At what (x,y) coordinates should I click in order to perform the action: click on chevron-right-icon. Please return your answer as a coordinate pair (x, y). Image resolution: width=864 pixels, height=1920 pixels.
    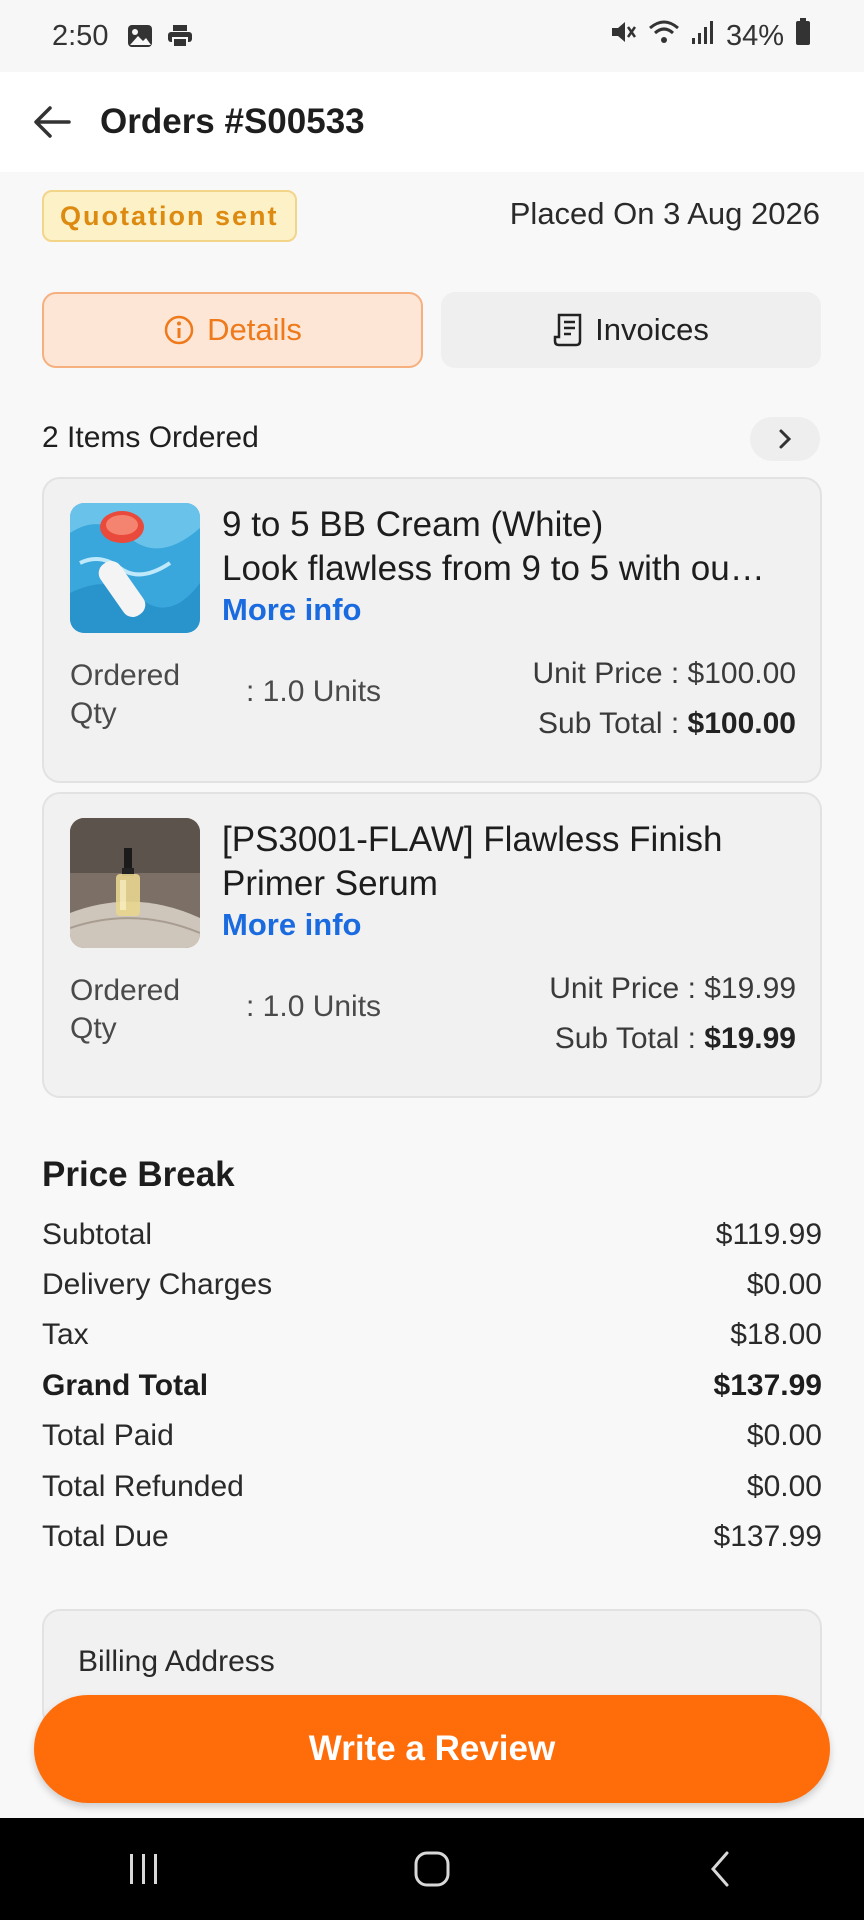
    Looking at the image, I should click on (785, 439).